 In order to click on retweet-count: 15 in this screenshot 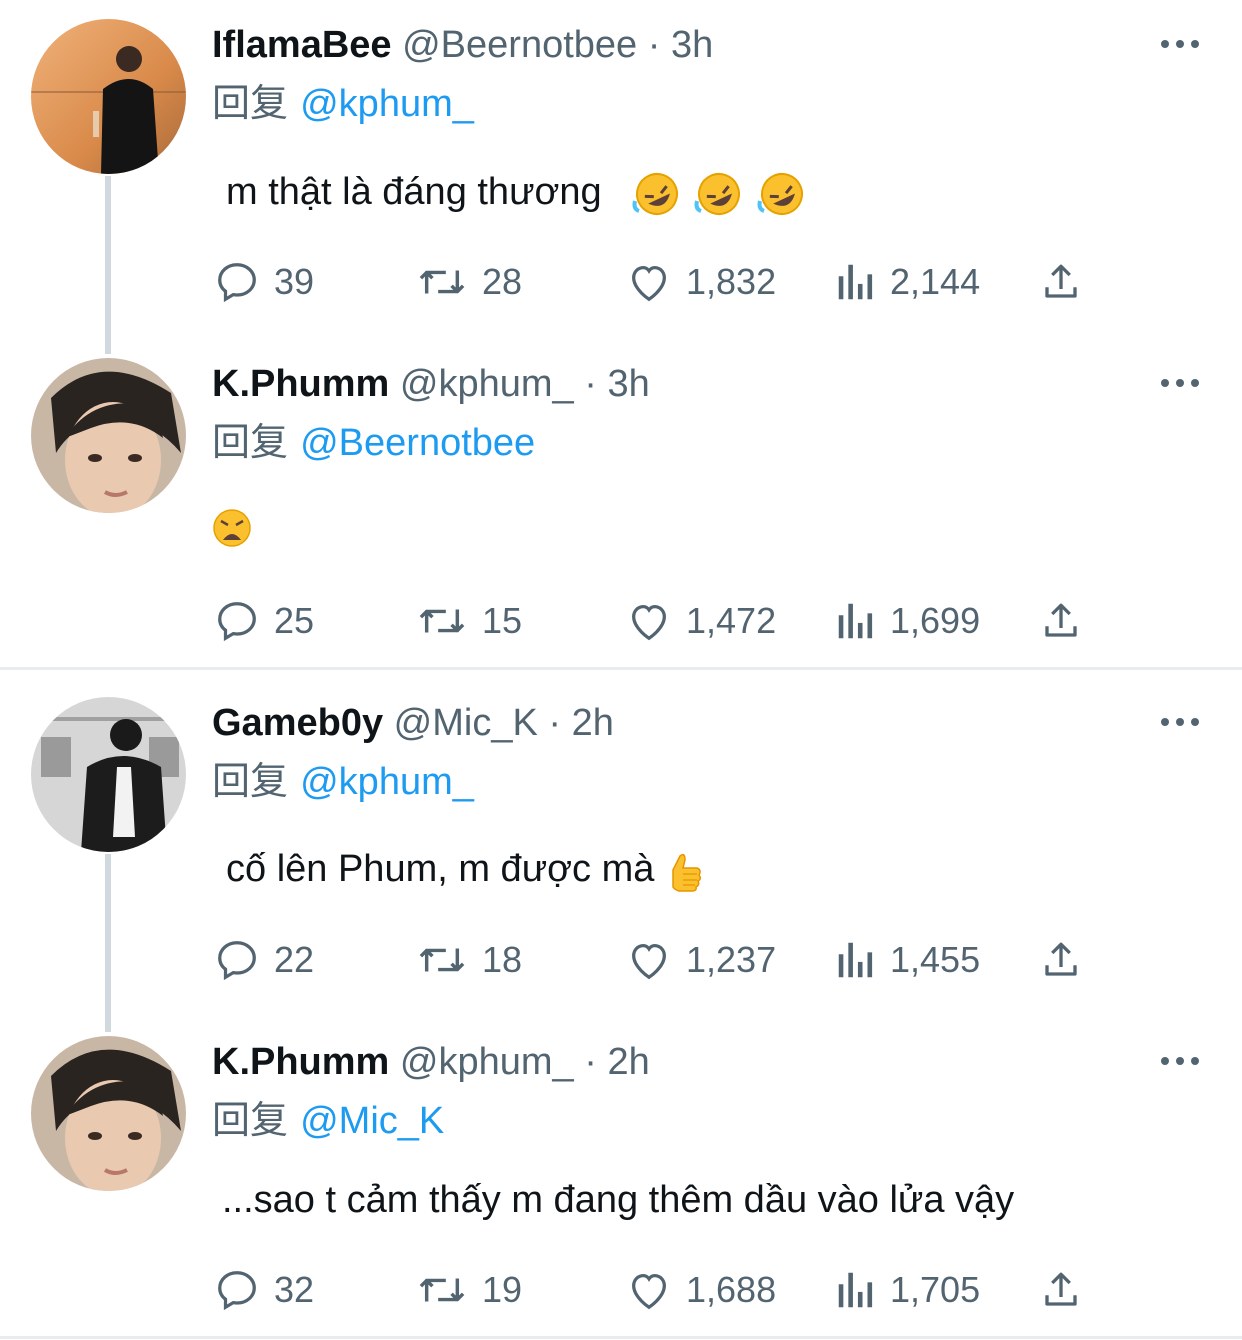, I will do `click(502, 620)`.